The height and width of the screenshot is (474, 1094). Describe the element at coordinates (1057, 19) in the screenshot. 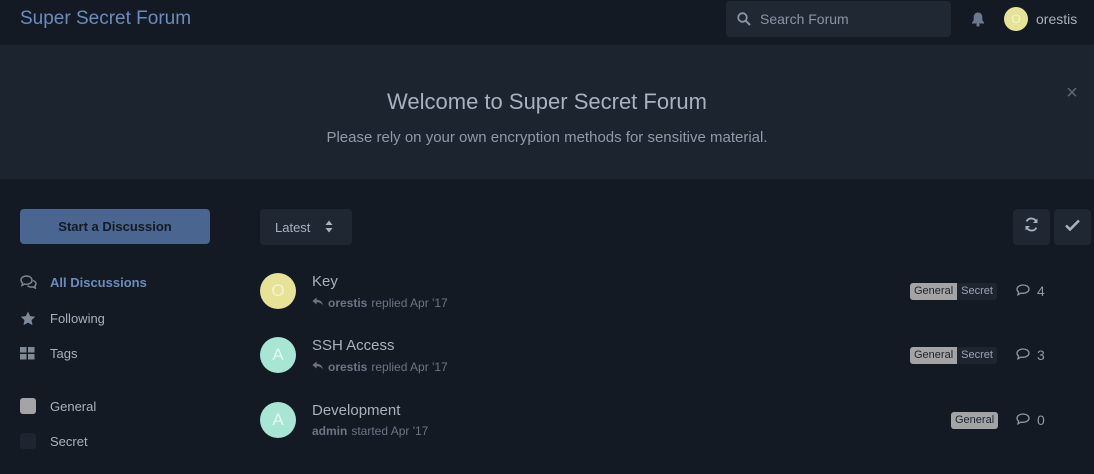

I see `username-label: orestis` at that location.